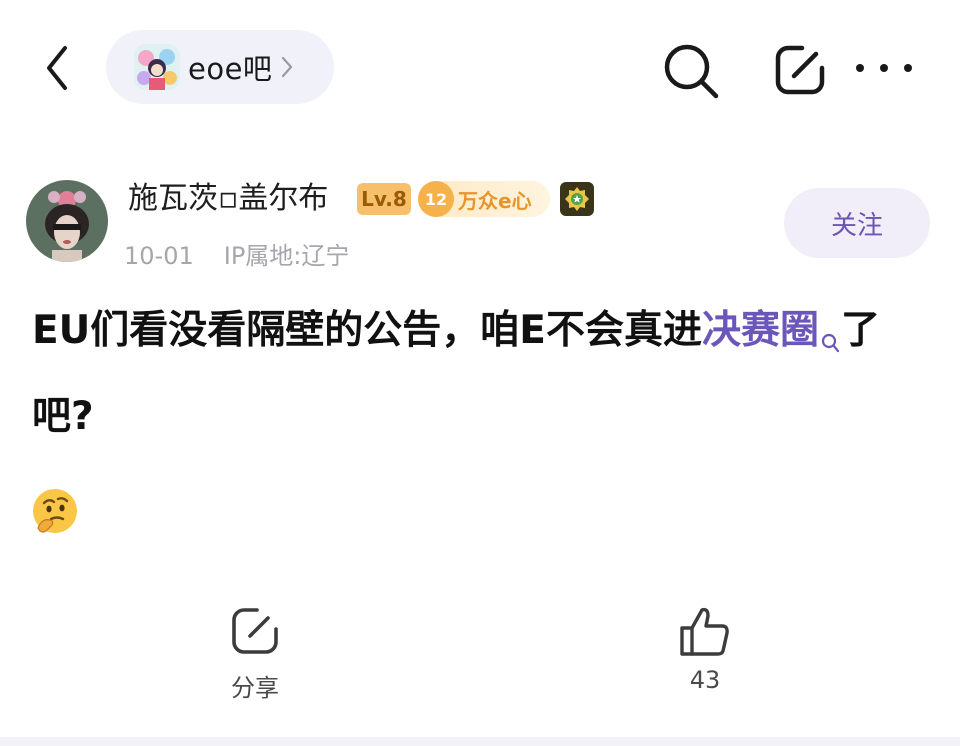  Describe the element at coordinates (255, 631) in the screenshot. I see `share-icon` at that location.